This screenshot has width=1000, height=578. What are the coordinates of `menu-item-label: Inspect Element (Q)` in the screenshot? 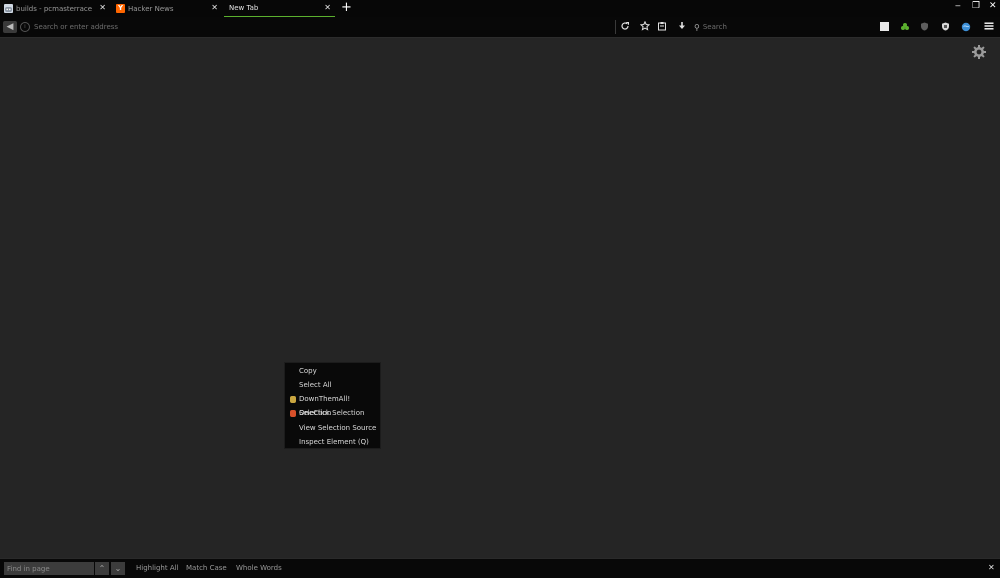 It's located at (334, 442).